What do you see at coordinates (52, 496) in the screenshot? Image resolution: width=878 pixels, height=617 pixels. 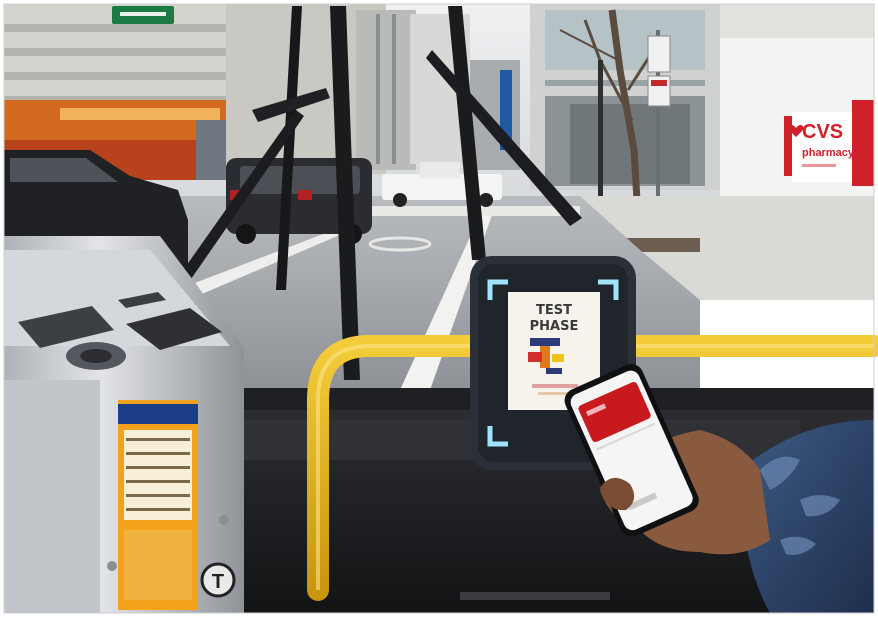 I see `fare-box-side-band` at bounding box center [52, 496].